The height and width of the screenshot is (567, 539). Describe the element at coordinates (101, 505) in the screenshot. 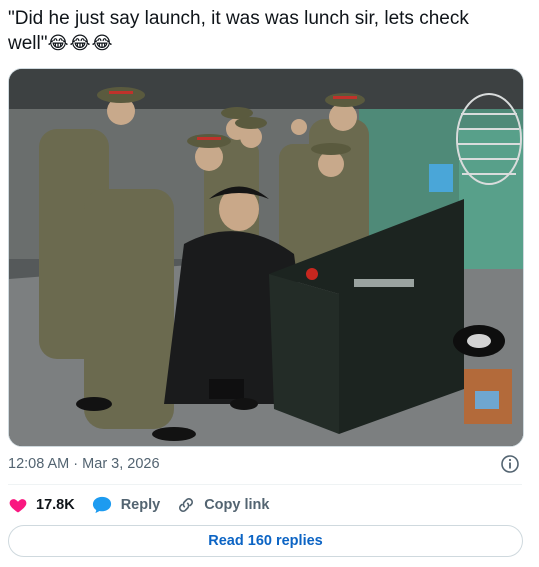

I see `reply-bubble-icon` at that location.